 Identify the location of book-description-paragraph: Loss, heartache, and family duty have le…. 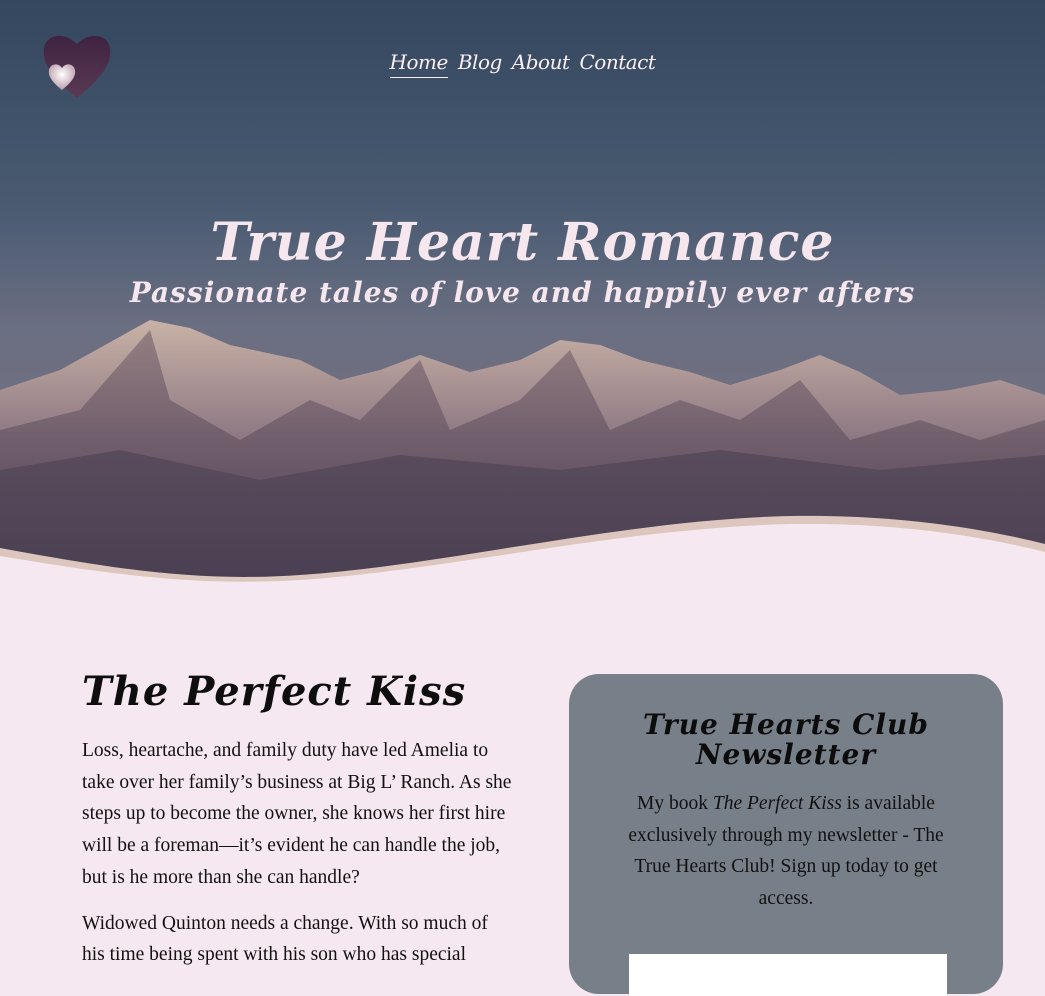
(297, 814).